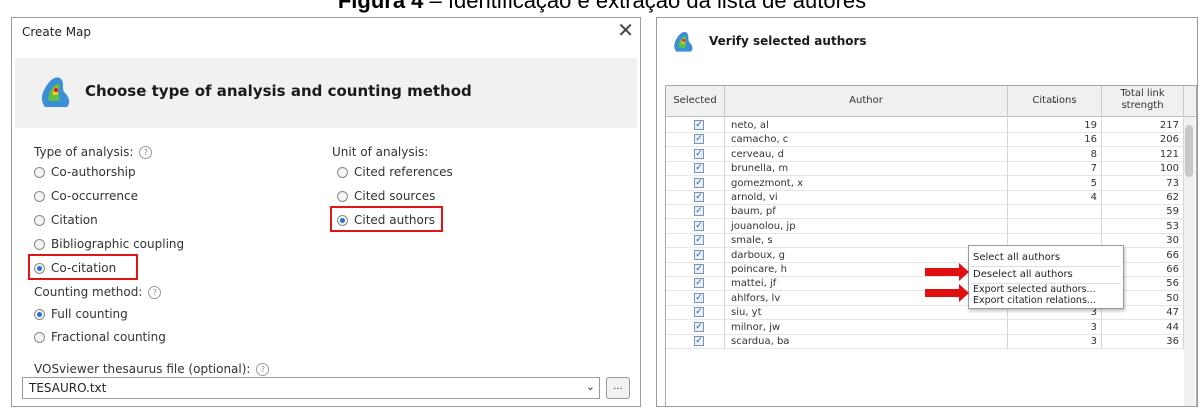 This screenshot has height=414, width=1204. I want to click on type-of-analysis-label: Type of analysis:?, so click(93, 152).